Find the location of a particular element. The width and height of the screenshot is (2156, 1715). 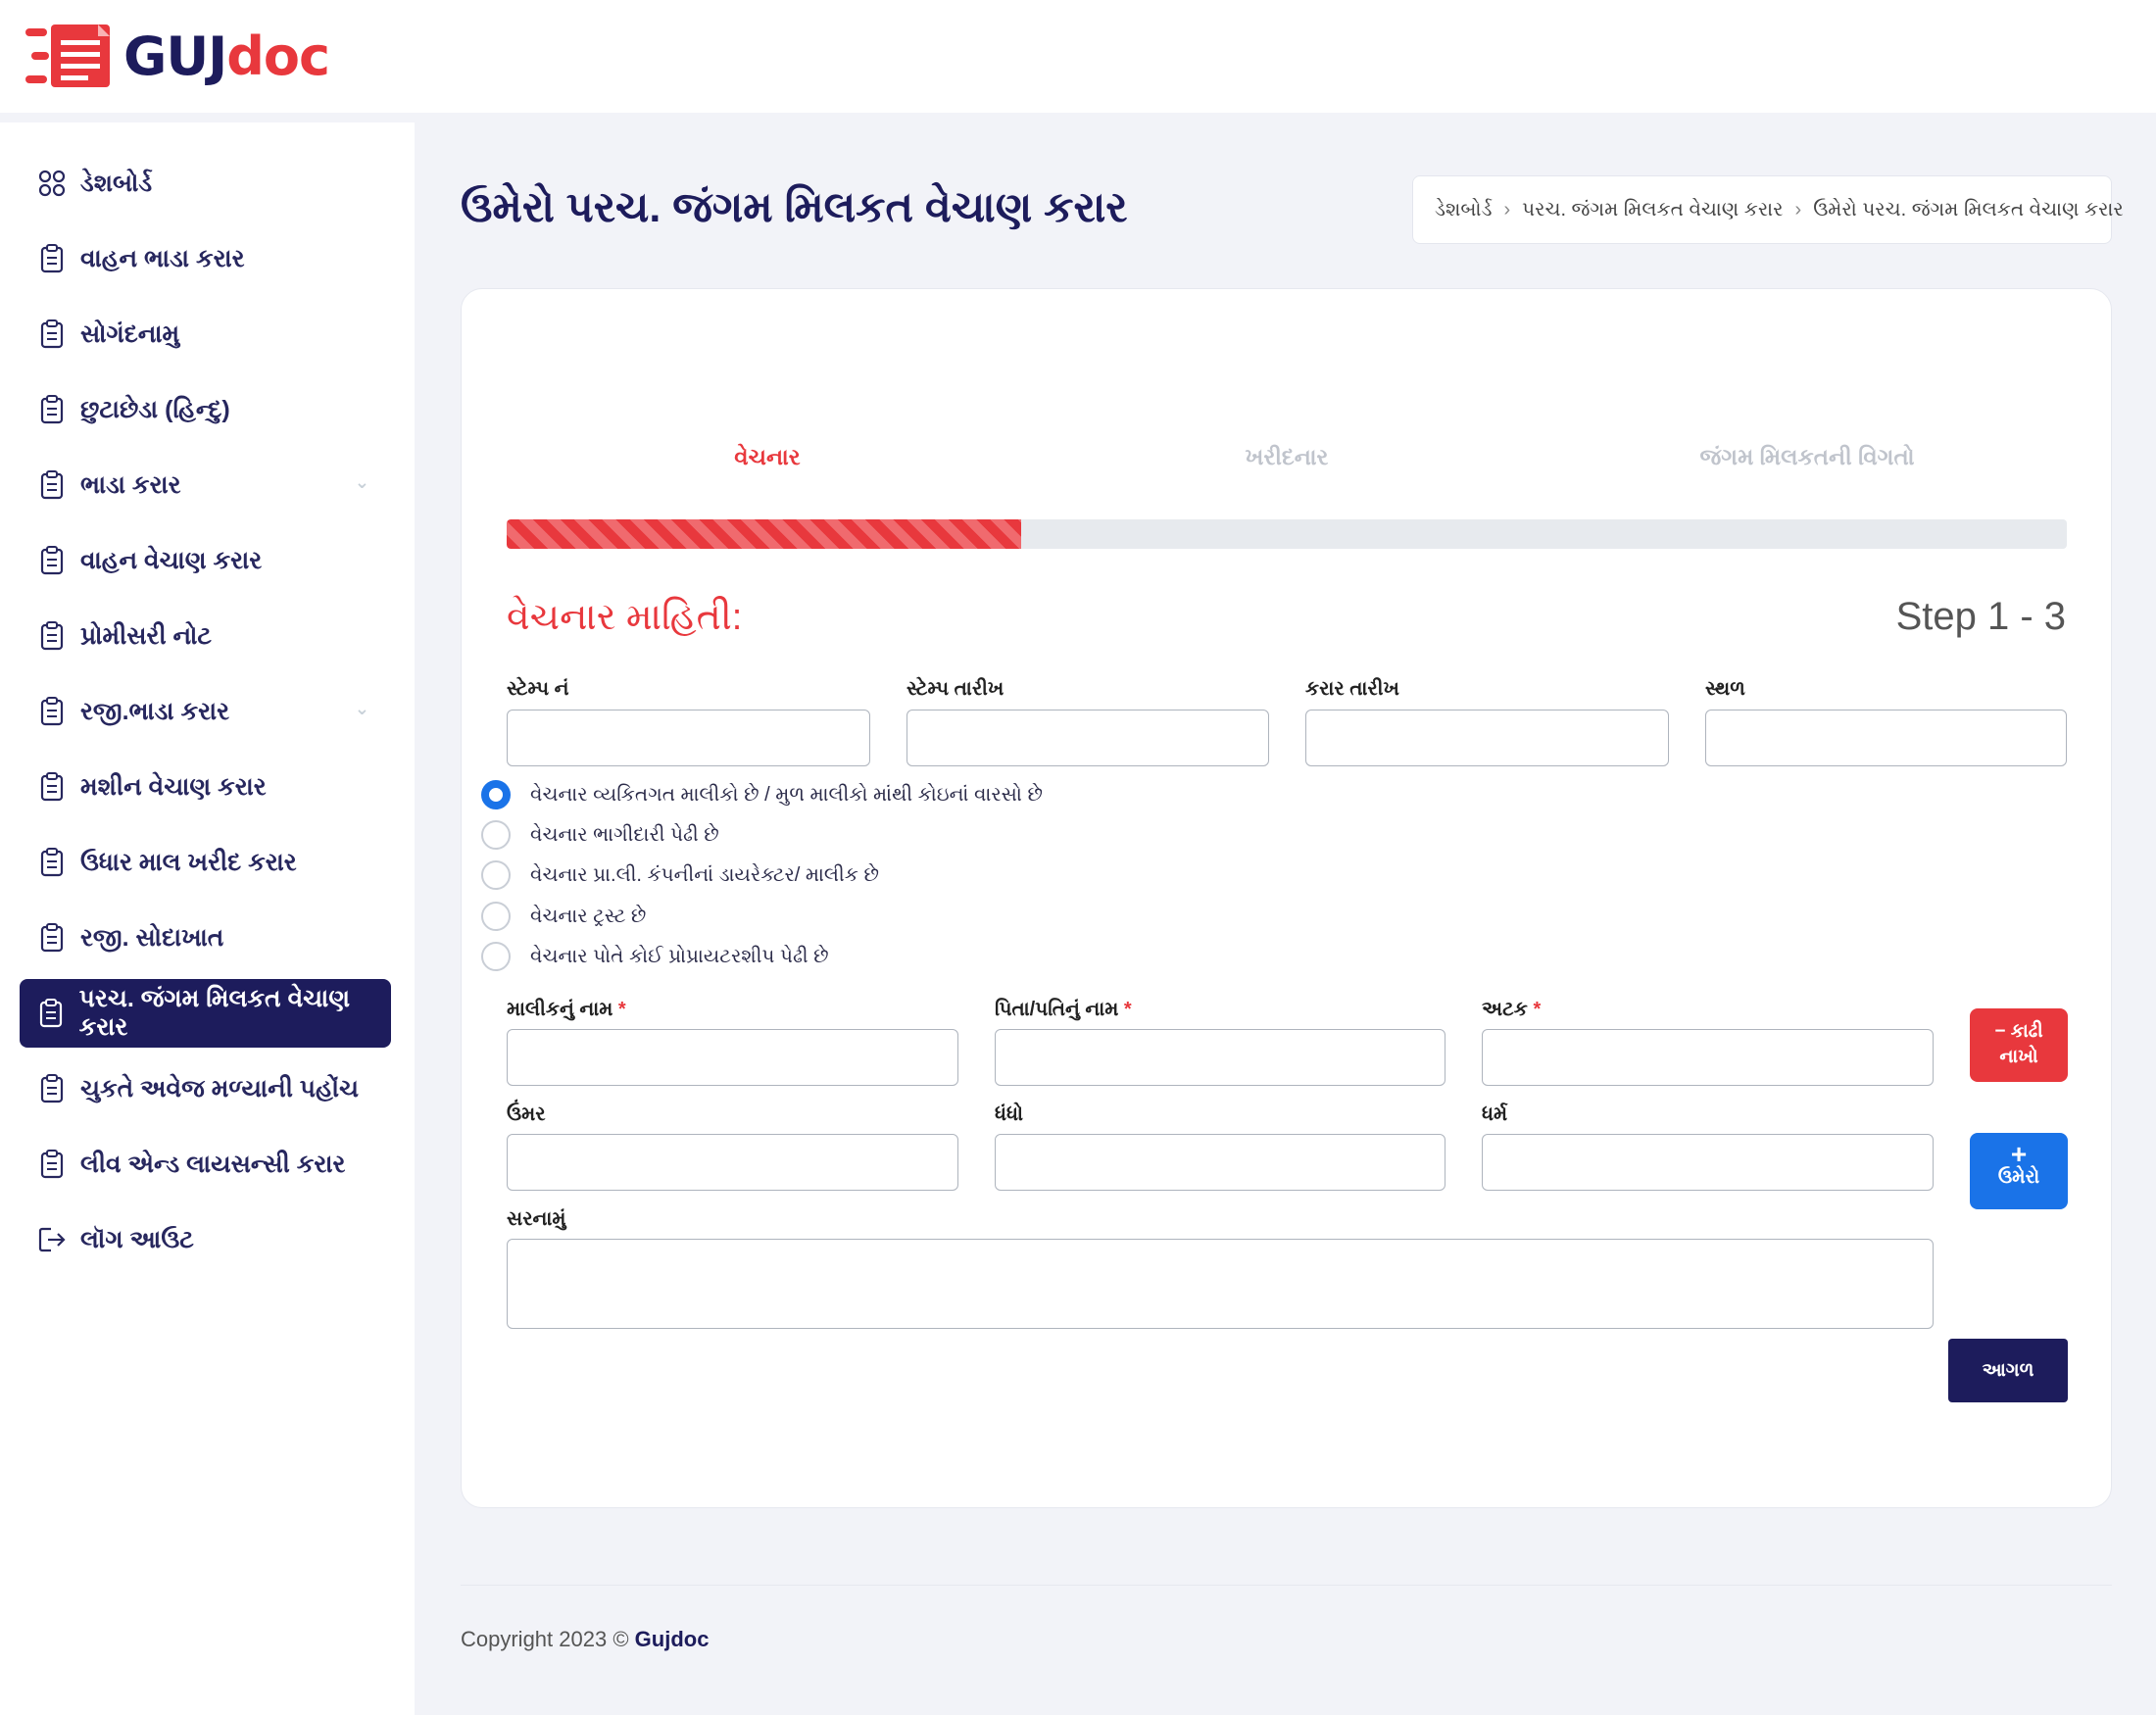

sidebar-item-divorce: છુટાછેડા (હિન્દુ) is located at coordinates (205, 409).